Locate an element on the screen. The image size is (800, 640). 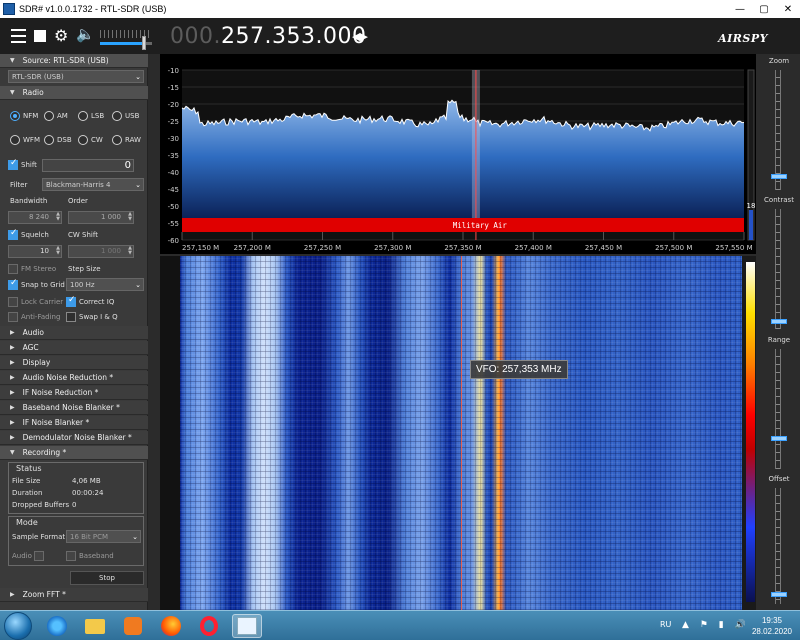
firefox-icon is located at coordinates (171, 626).